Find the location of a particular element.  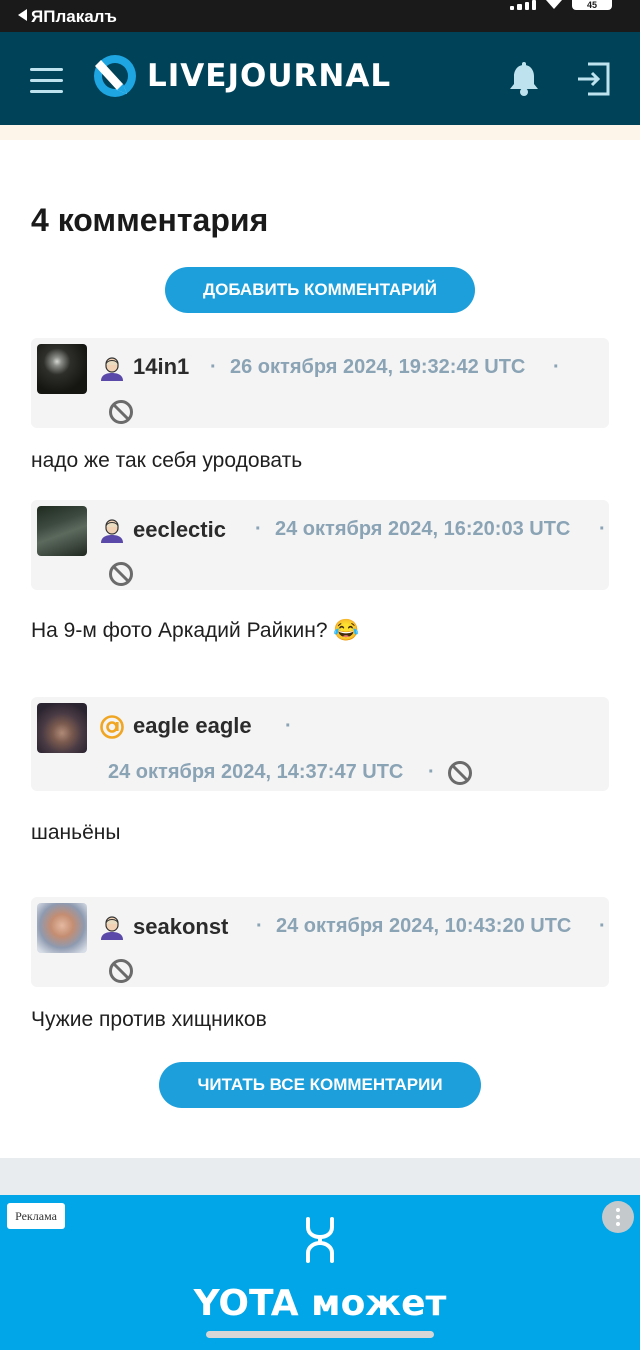

wifi-icon is located at coordinates (554, 4).